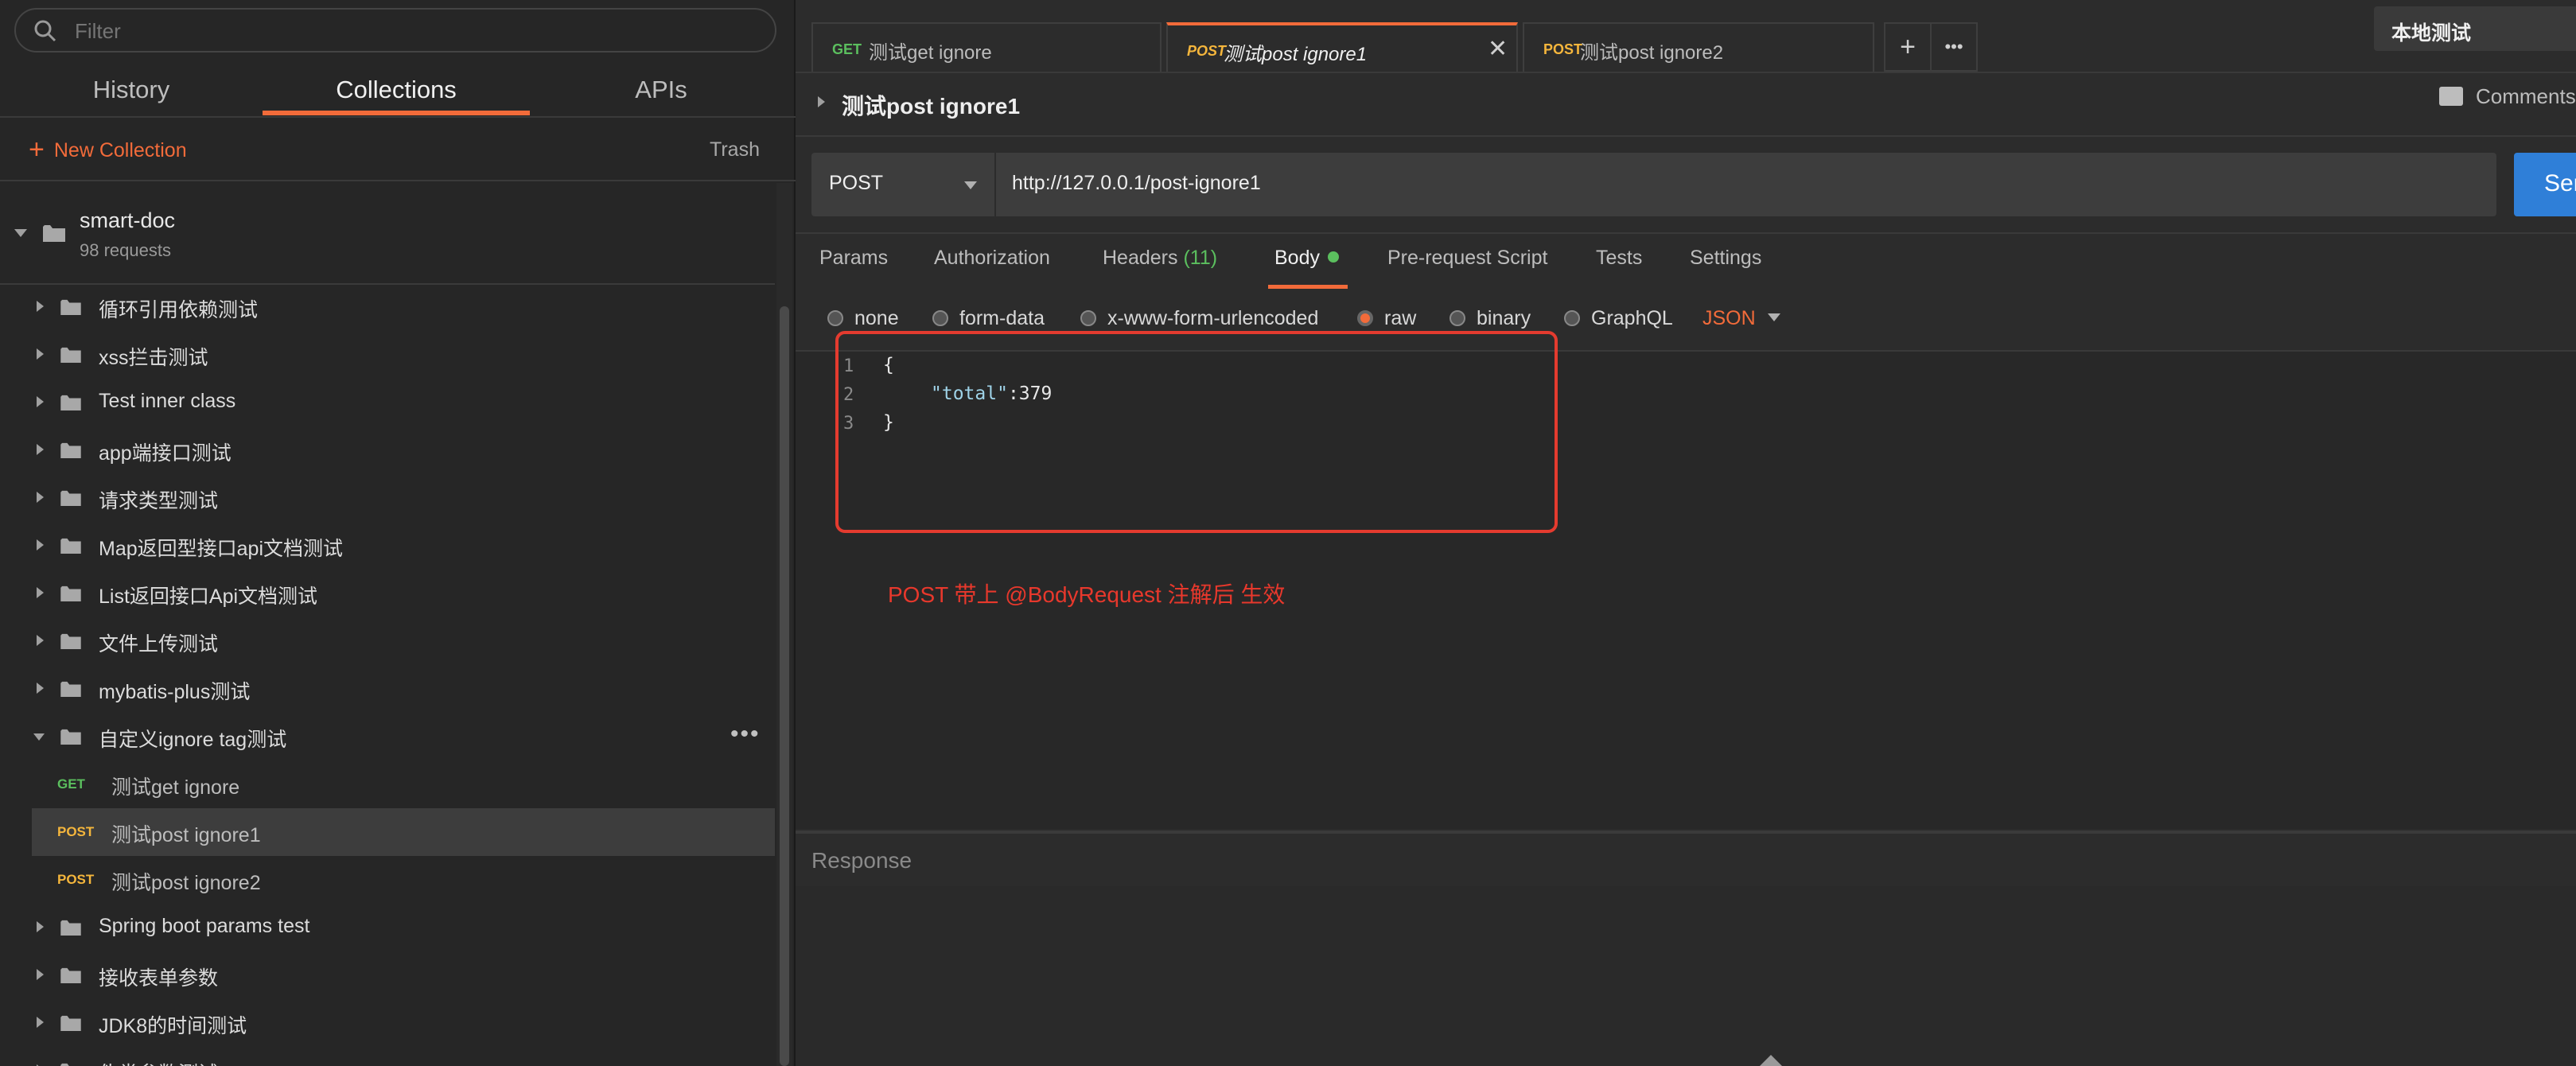 The width and height of the screenshot is (2576, 1066). What do you see at coordinates (1207, 51) in the screenshot?
I see `method-badge: POST` at bounding box center [1207, 51].